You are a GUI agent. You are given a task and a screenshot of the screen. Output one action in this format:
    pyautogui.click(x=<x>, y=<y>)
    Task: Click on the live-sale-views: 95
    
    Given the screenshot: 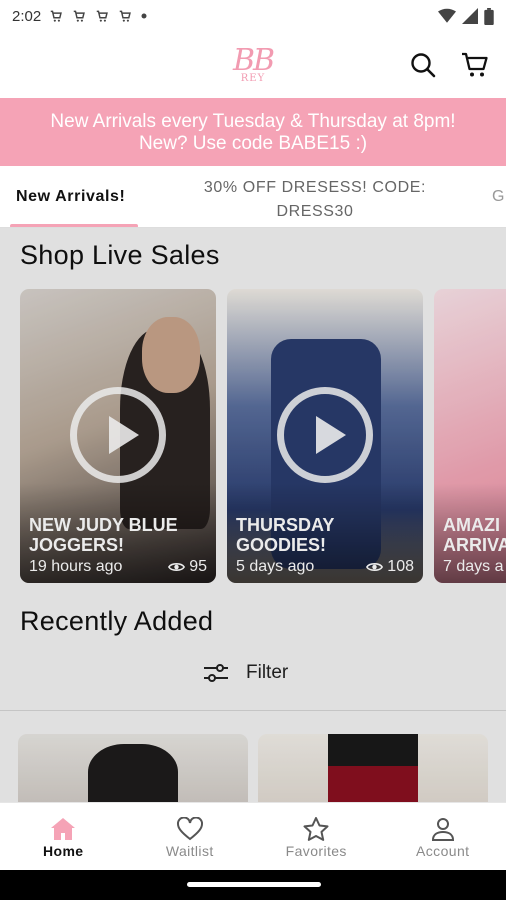 What is the action you would take?
    pyautogui.click(x=187, y=567)
    